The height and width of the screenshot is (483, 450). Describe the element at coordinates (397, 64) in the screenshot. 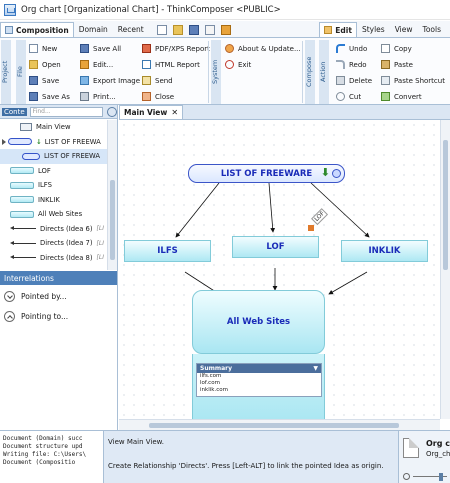

I see `paste-button: Paste` at that location.